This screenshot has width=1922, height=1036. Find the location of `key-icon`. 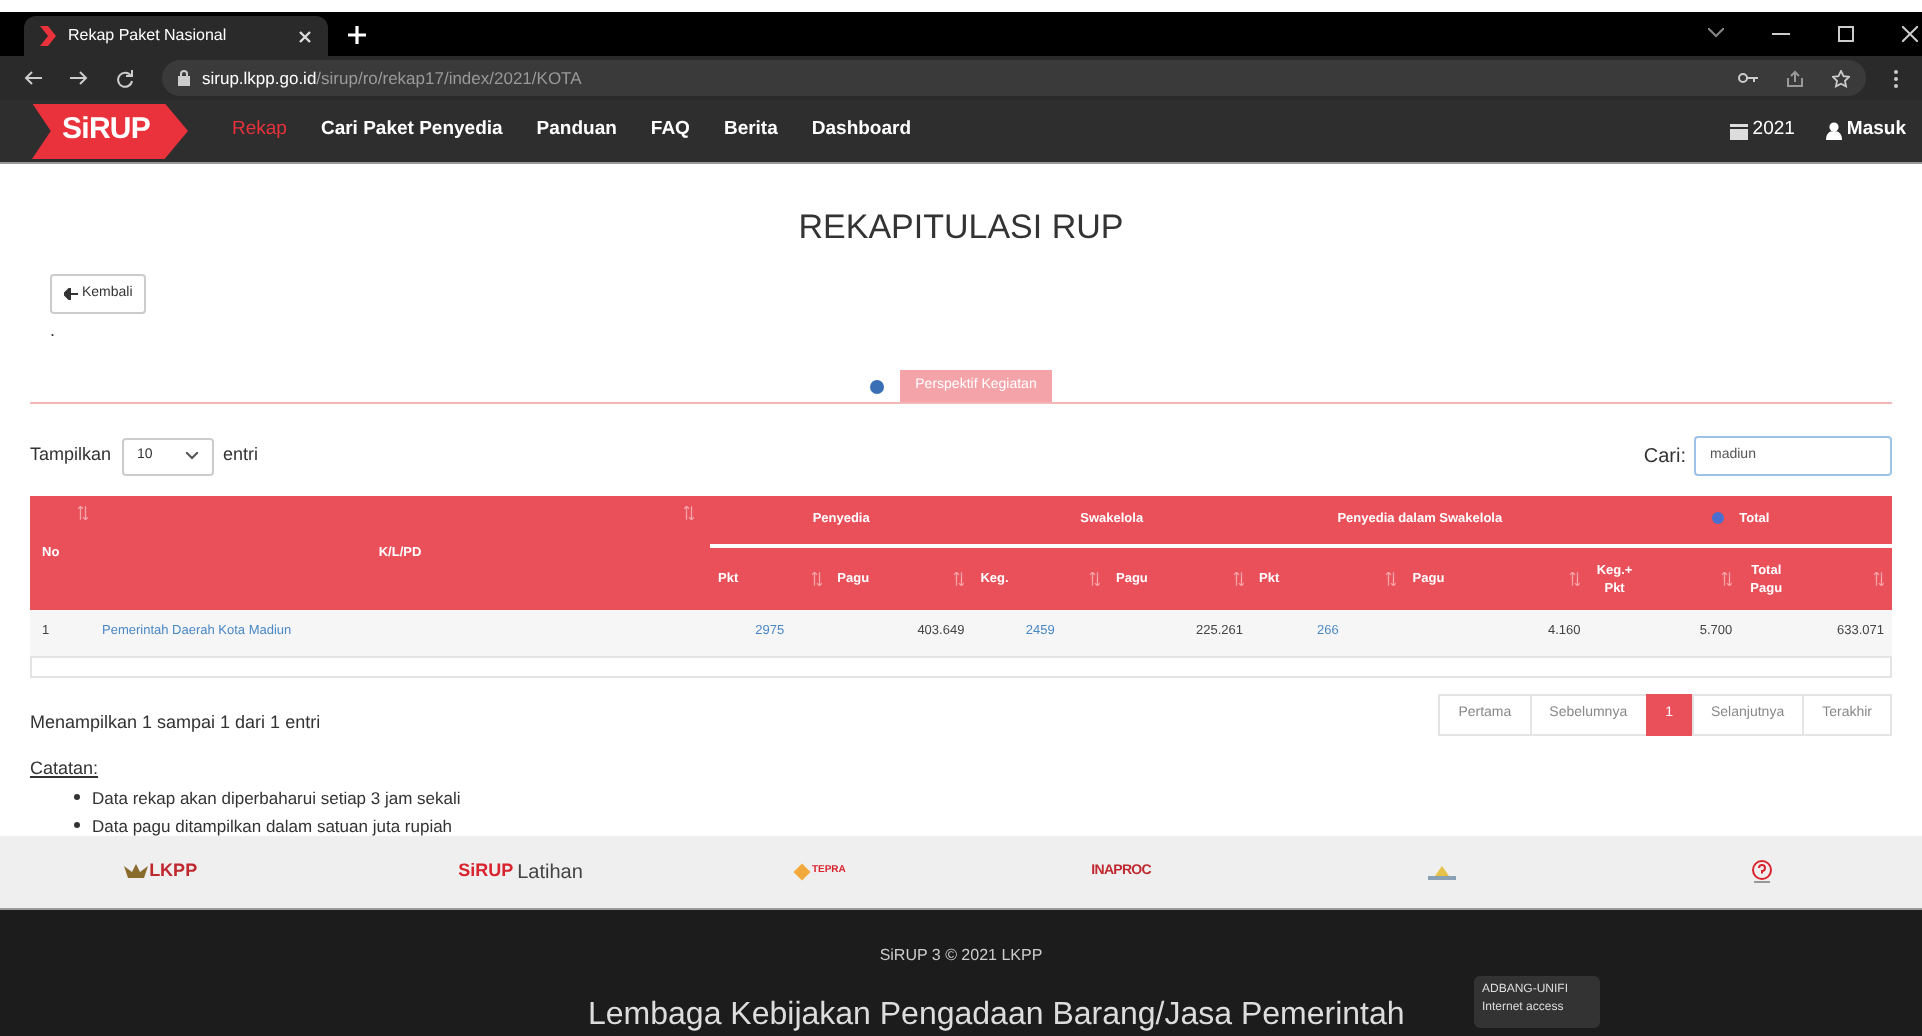

key-icon is located at coordinates (1748, 78).